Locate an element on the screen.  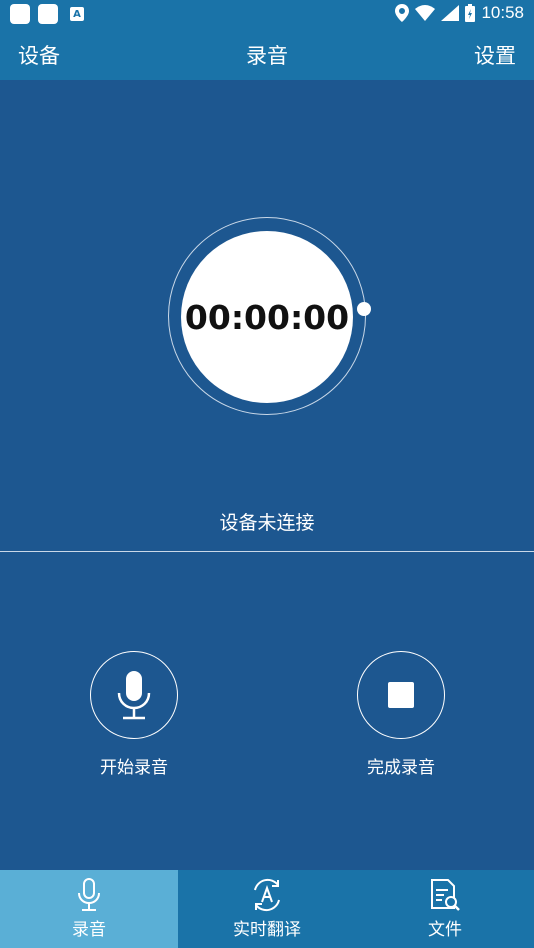
bottom-tab-bar: 录音 实时翻译 文件 is located at coordinates (267, 909).